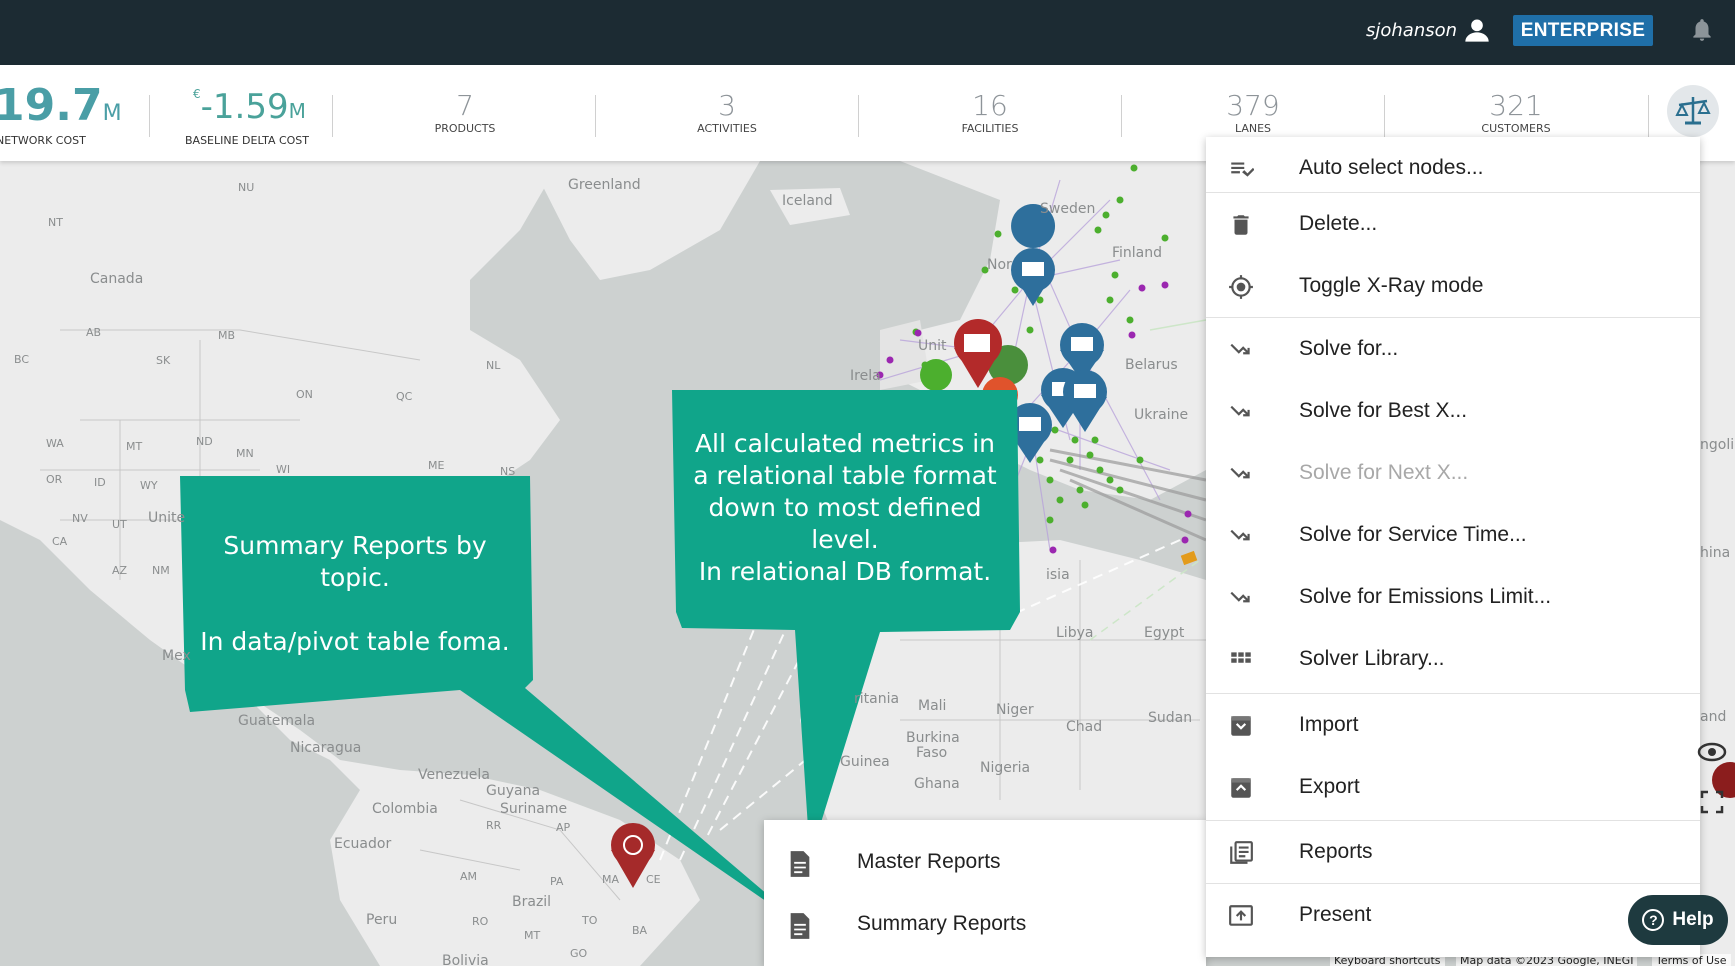  I want to click on map-label: NU, so click(246, 187).